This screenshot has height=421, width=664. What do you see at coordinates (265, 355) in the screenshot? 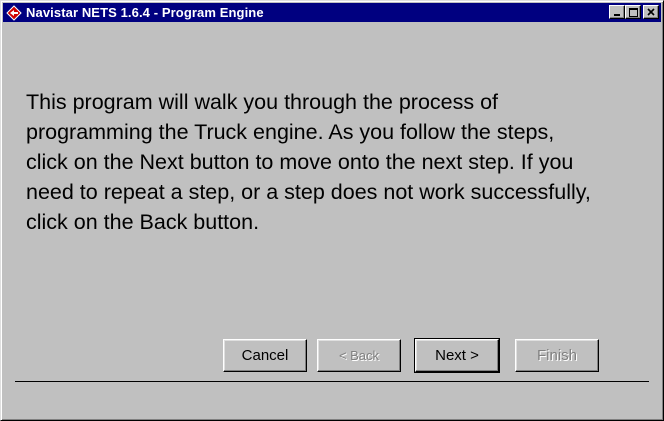
I see `cancel-button: Cancel` at bounding box center [265, 355].